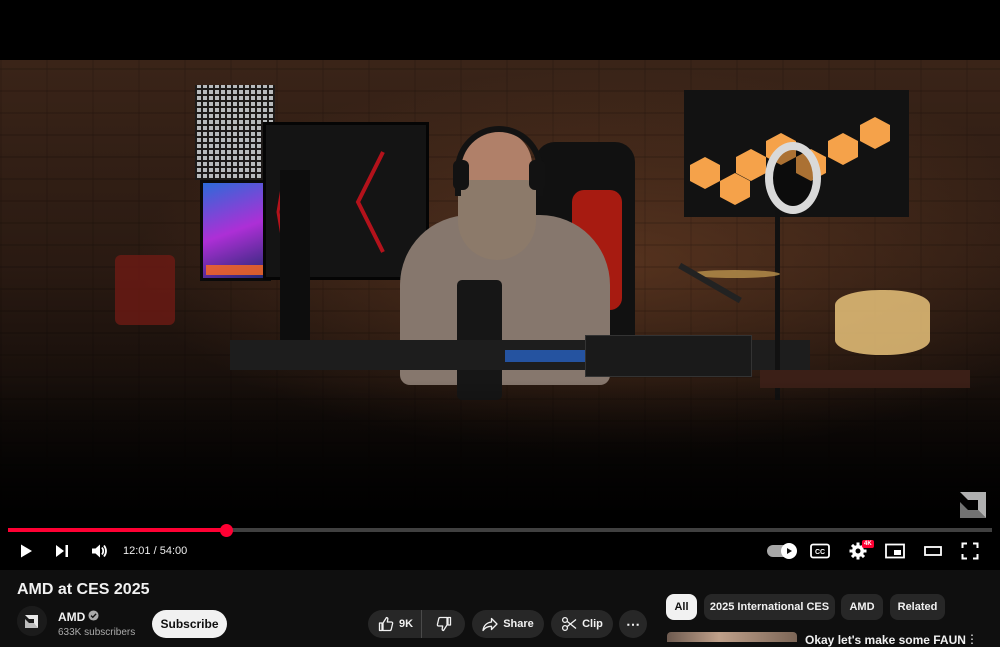 The width and height of the screenshot is (1000, 647). Describe the element at coordinates (461, 175) in the screenshot. I see `headphone-cup-left` at that location.